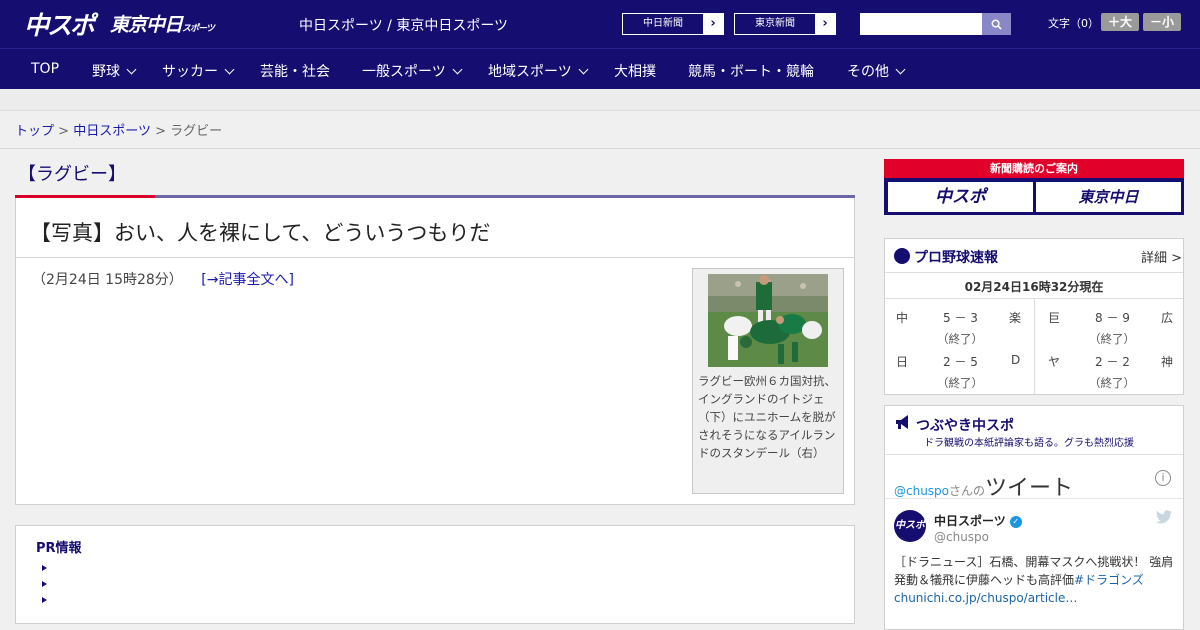  What do you see at coordinates (1109, 580) in the screenshot?
I see `tweet-hashtag: #ドラゴンズ` at bounding box center [1109, 580].